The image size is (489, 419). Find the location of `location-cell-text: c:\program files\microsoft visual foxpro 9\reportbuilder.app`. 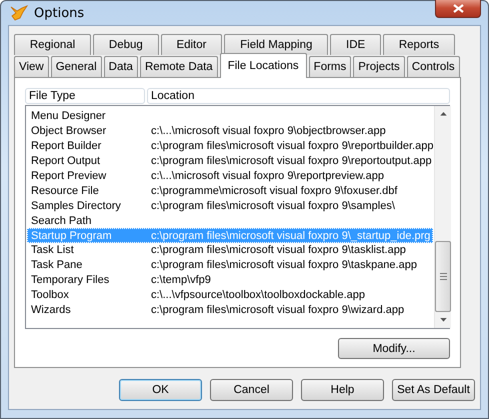

location-cell-text: c:\program files\microsoft visual foxpro 9\reportbuilder.app is located at coordinates (292, 146).